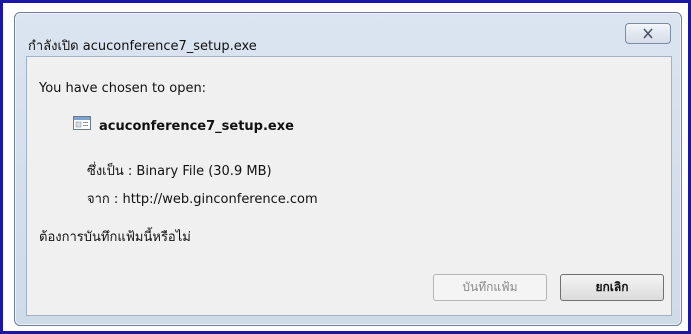 Image resolution: width=691 pixels, height=334 pixels. I want to click on close-button, so click(648, 33).